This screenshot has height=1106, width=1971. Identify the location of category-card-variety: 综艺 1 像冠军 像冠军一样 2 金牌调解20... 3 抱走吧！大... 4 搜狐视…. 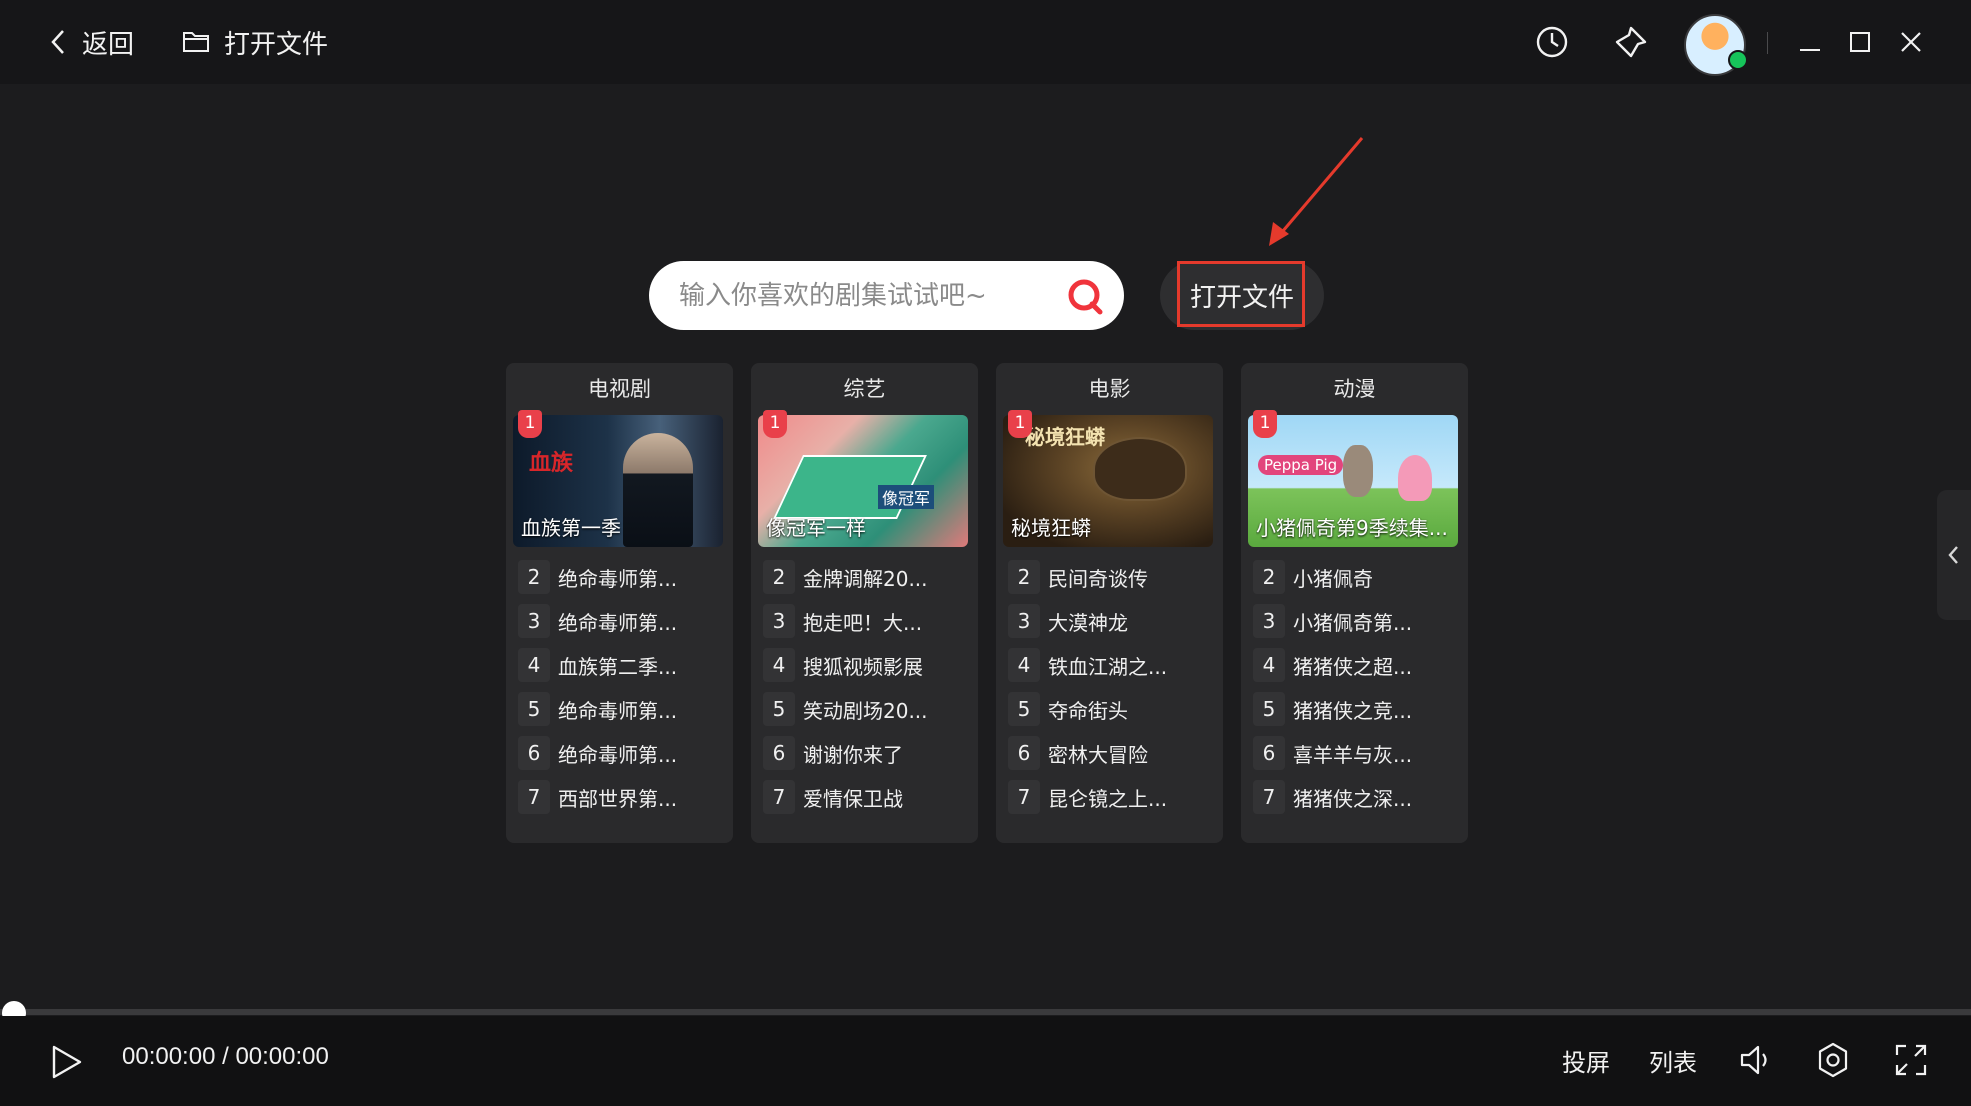
(864, 603).